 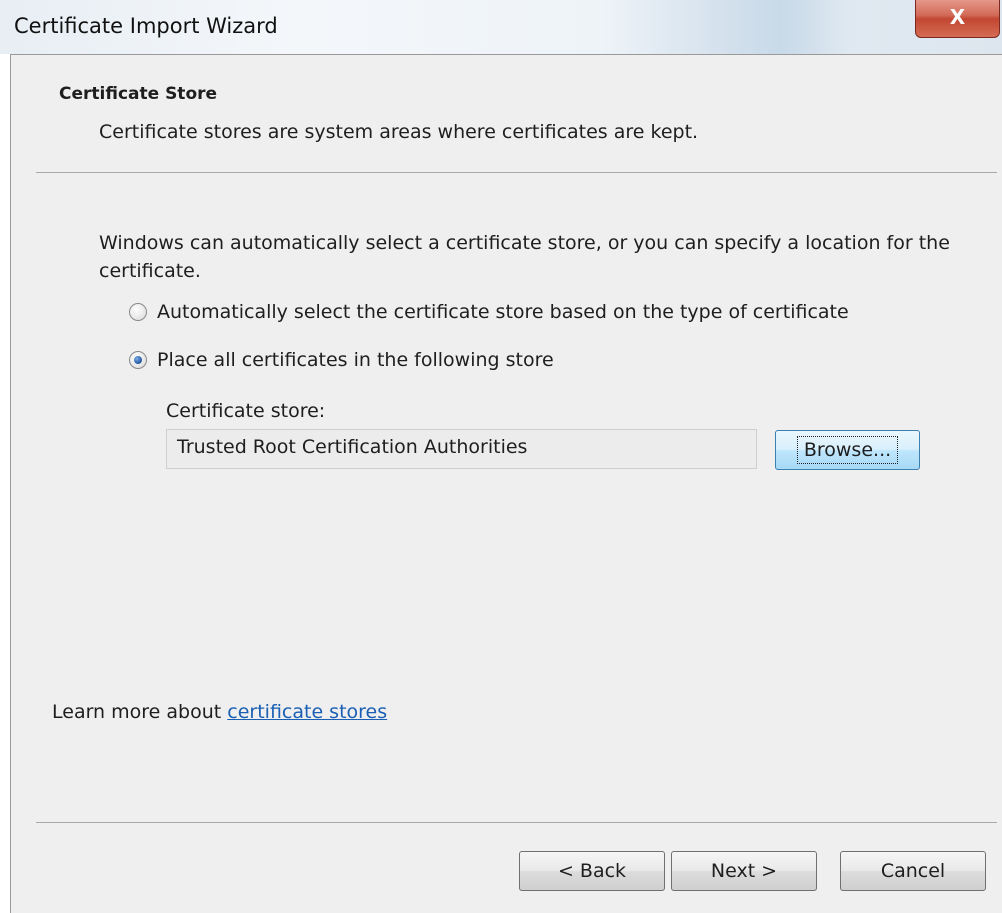 I want to click on close-button: X, so click(x=957, y=19).